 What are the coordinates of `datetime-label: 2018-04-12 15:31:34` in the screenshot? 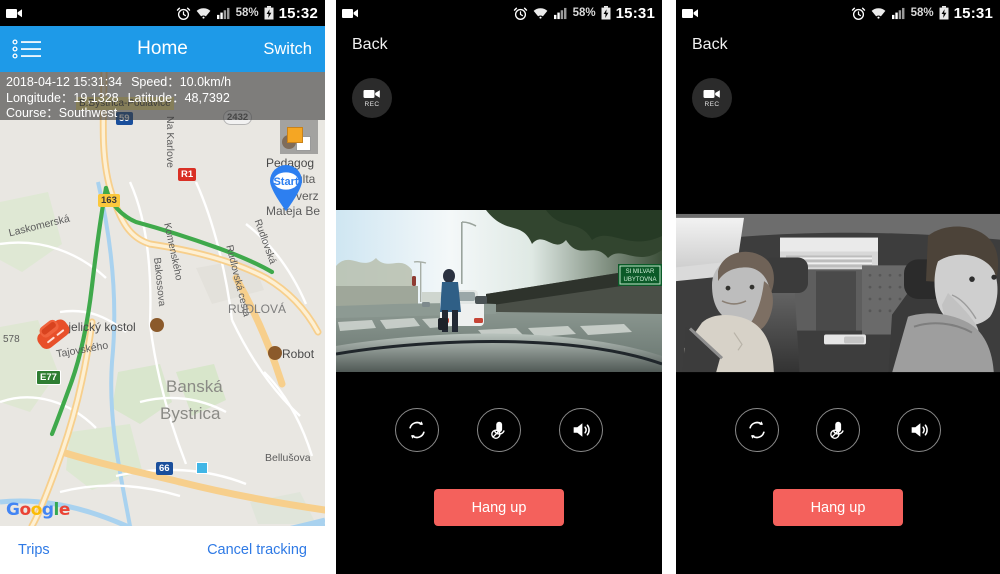 It's located at (64, 82).